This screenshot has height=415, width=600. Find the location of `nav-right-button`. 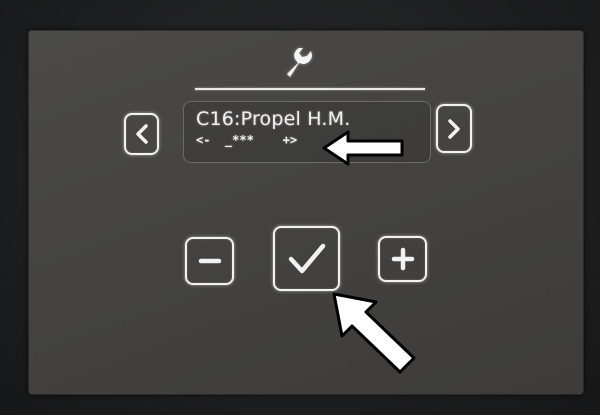

nav-right-button is located at coordinates (454, 128).